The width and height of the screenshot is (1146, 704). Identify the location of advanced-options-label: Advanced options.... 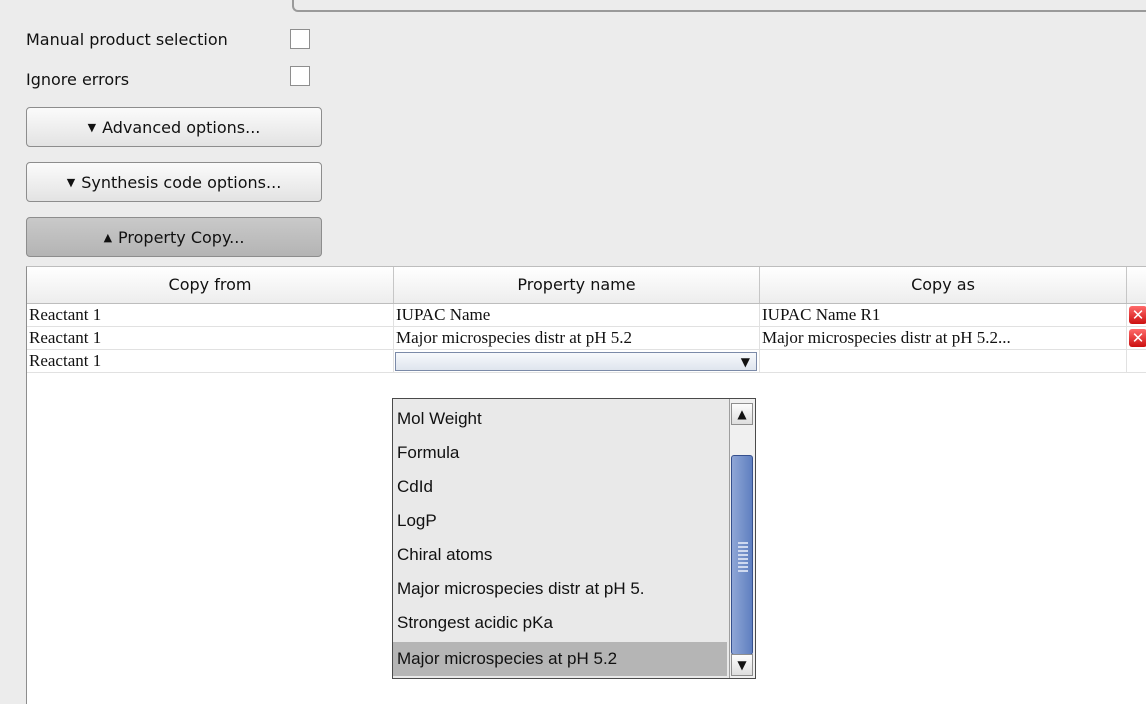
(181, 127).